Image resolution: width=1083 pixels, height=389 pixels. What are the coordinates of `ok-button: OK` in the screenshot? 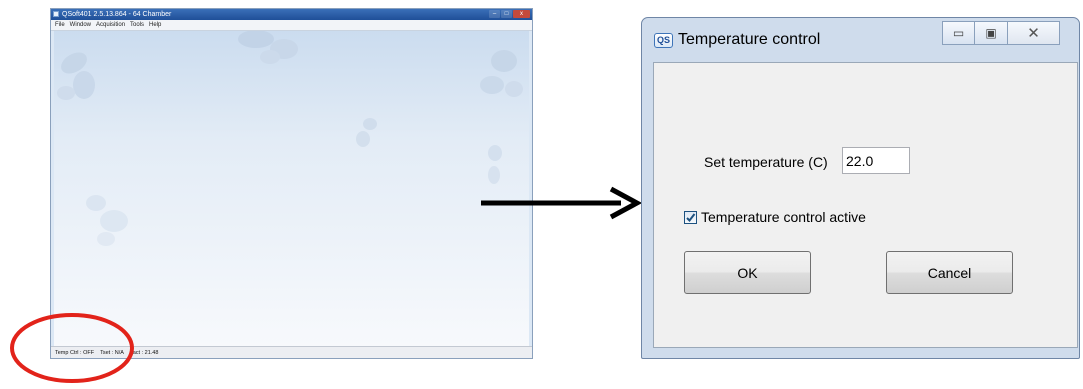 It's located at (747, 272).